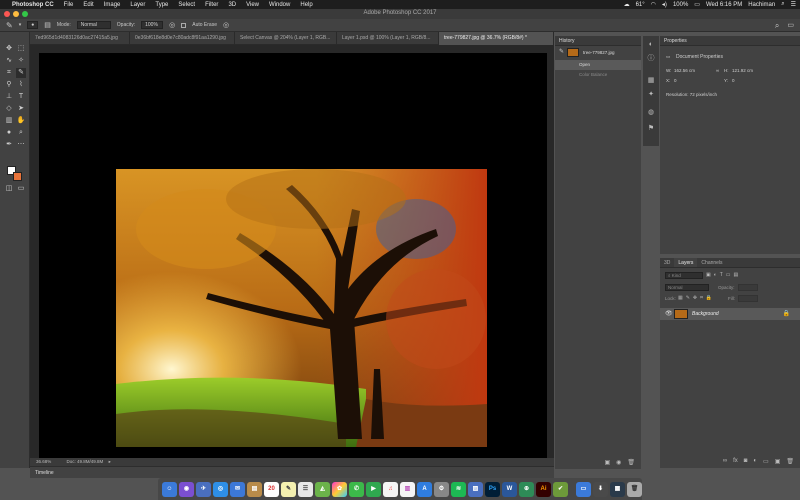 The image size is (800, 500). What do you see at coordinates (696, 298) in the screenshot?
I see `lock-icons: ▦✎✥⌗🔒` at bounding box center [696, 298].